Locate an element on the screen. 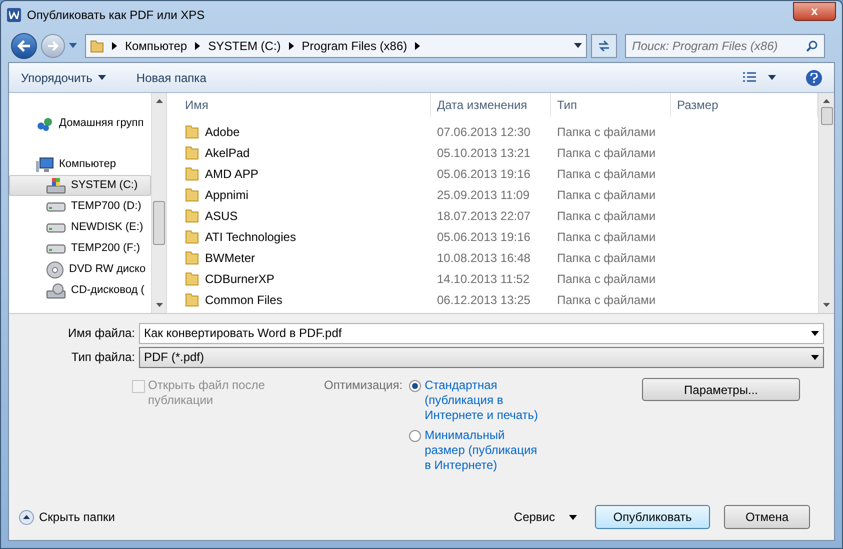 This screenshot has height=549, width=843. right-arrow-icon is located at coordinates (53, 45).